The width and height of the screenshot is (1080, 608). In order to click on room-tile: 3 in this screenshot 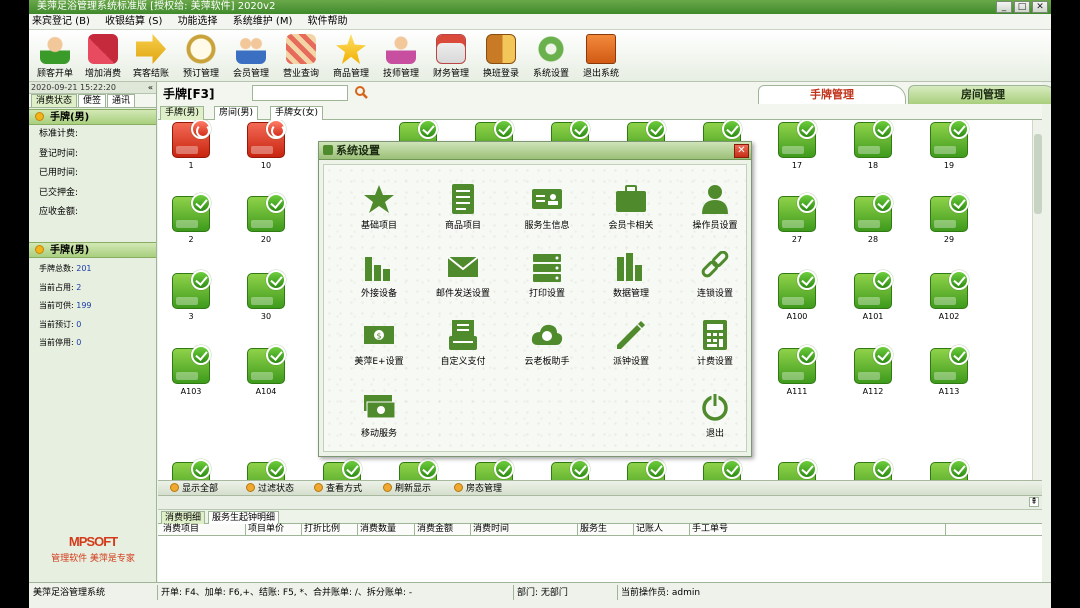, I will do `click(191, 295)`.